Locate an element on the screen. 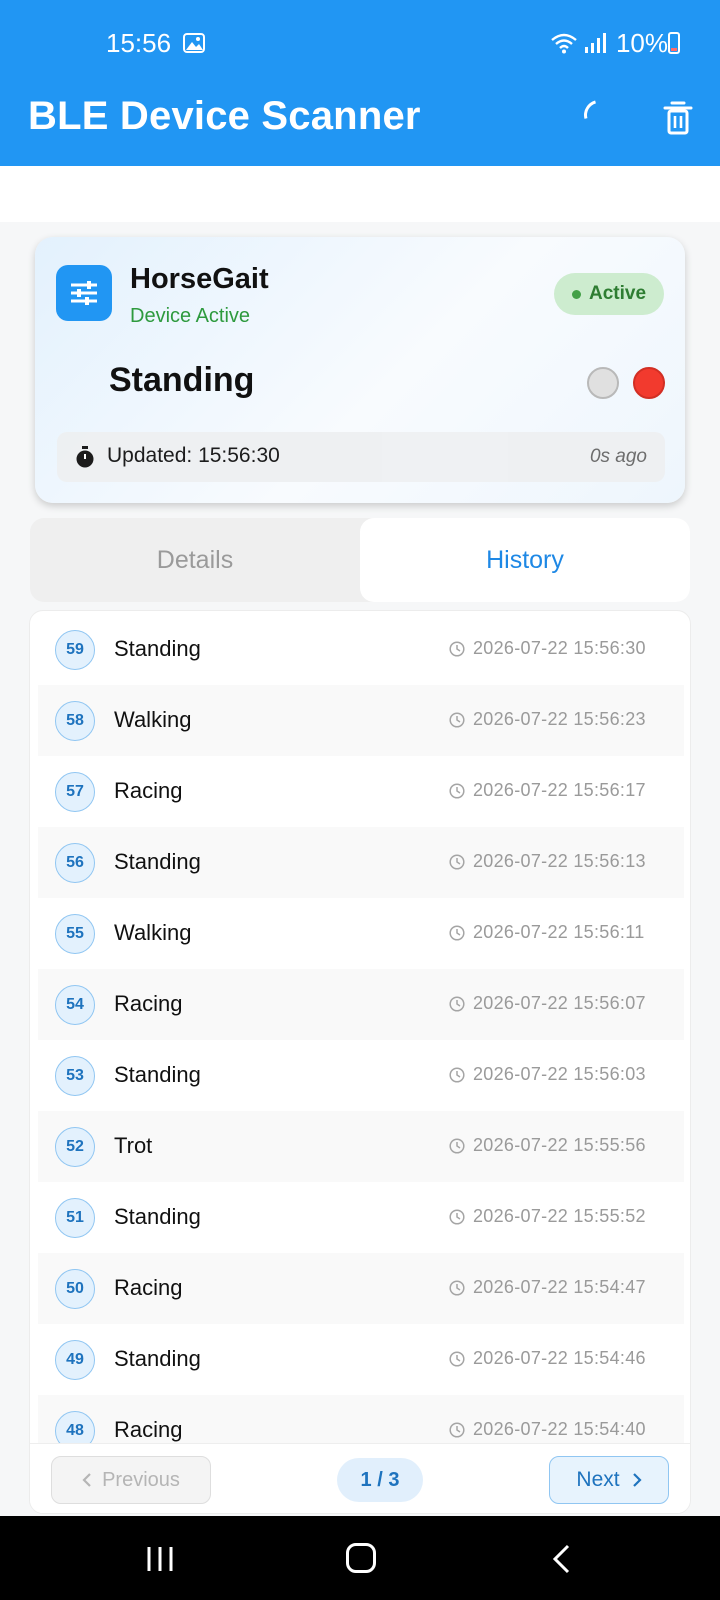 The width and height of the screenshot is (720, 1600). entry-state: Trot is located at coordinates (133, 1145).